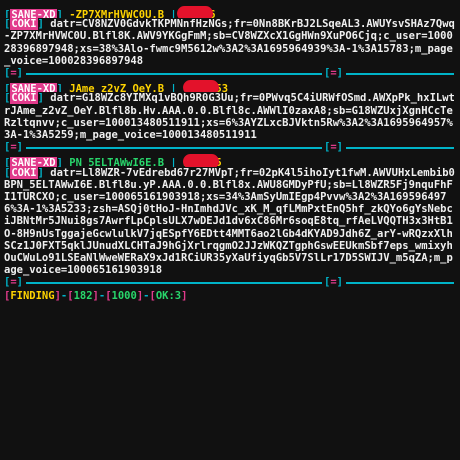 Image resolution: width=460 pixels, height=460 pixels. I want to click on status-ok-count: OK:3, so click(168, 295).